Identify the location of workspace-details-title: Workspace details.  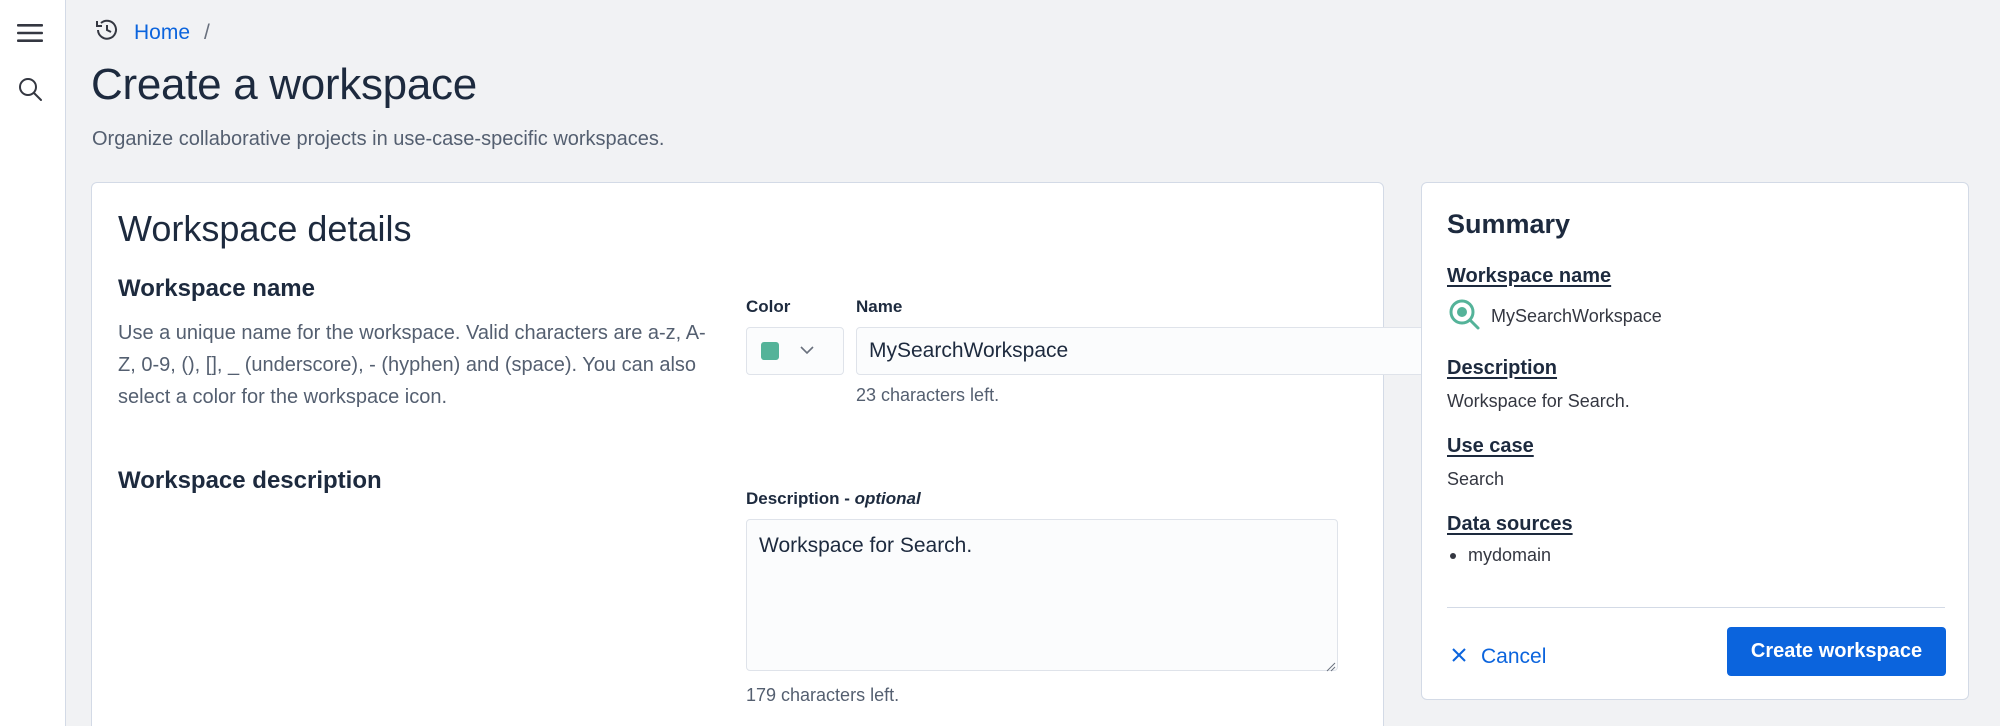
(265, 228).